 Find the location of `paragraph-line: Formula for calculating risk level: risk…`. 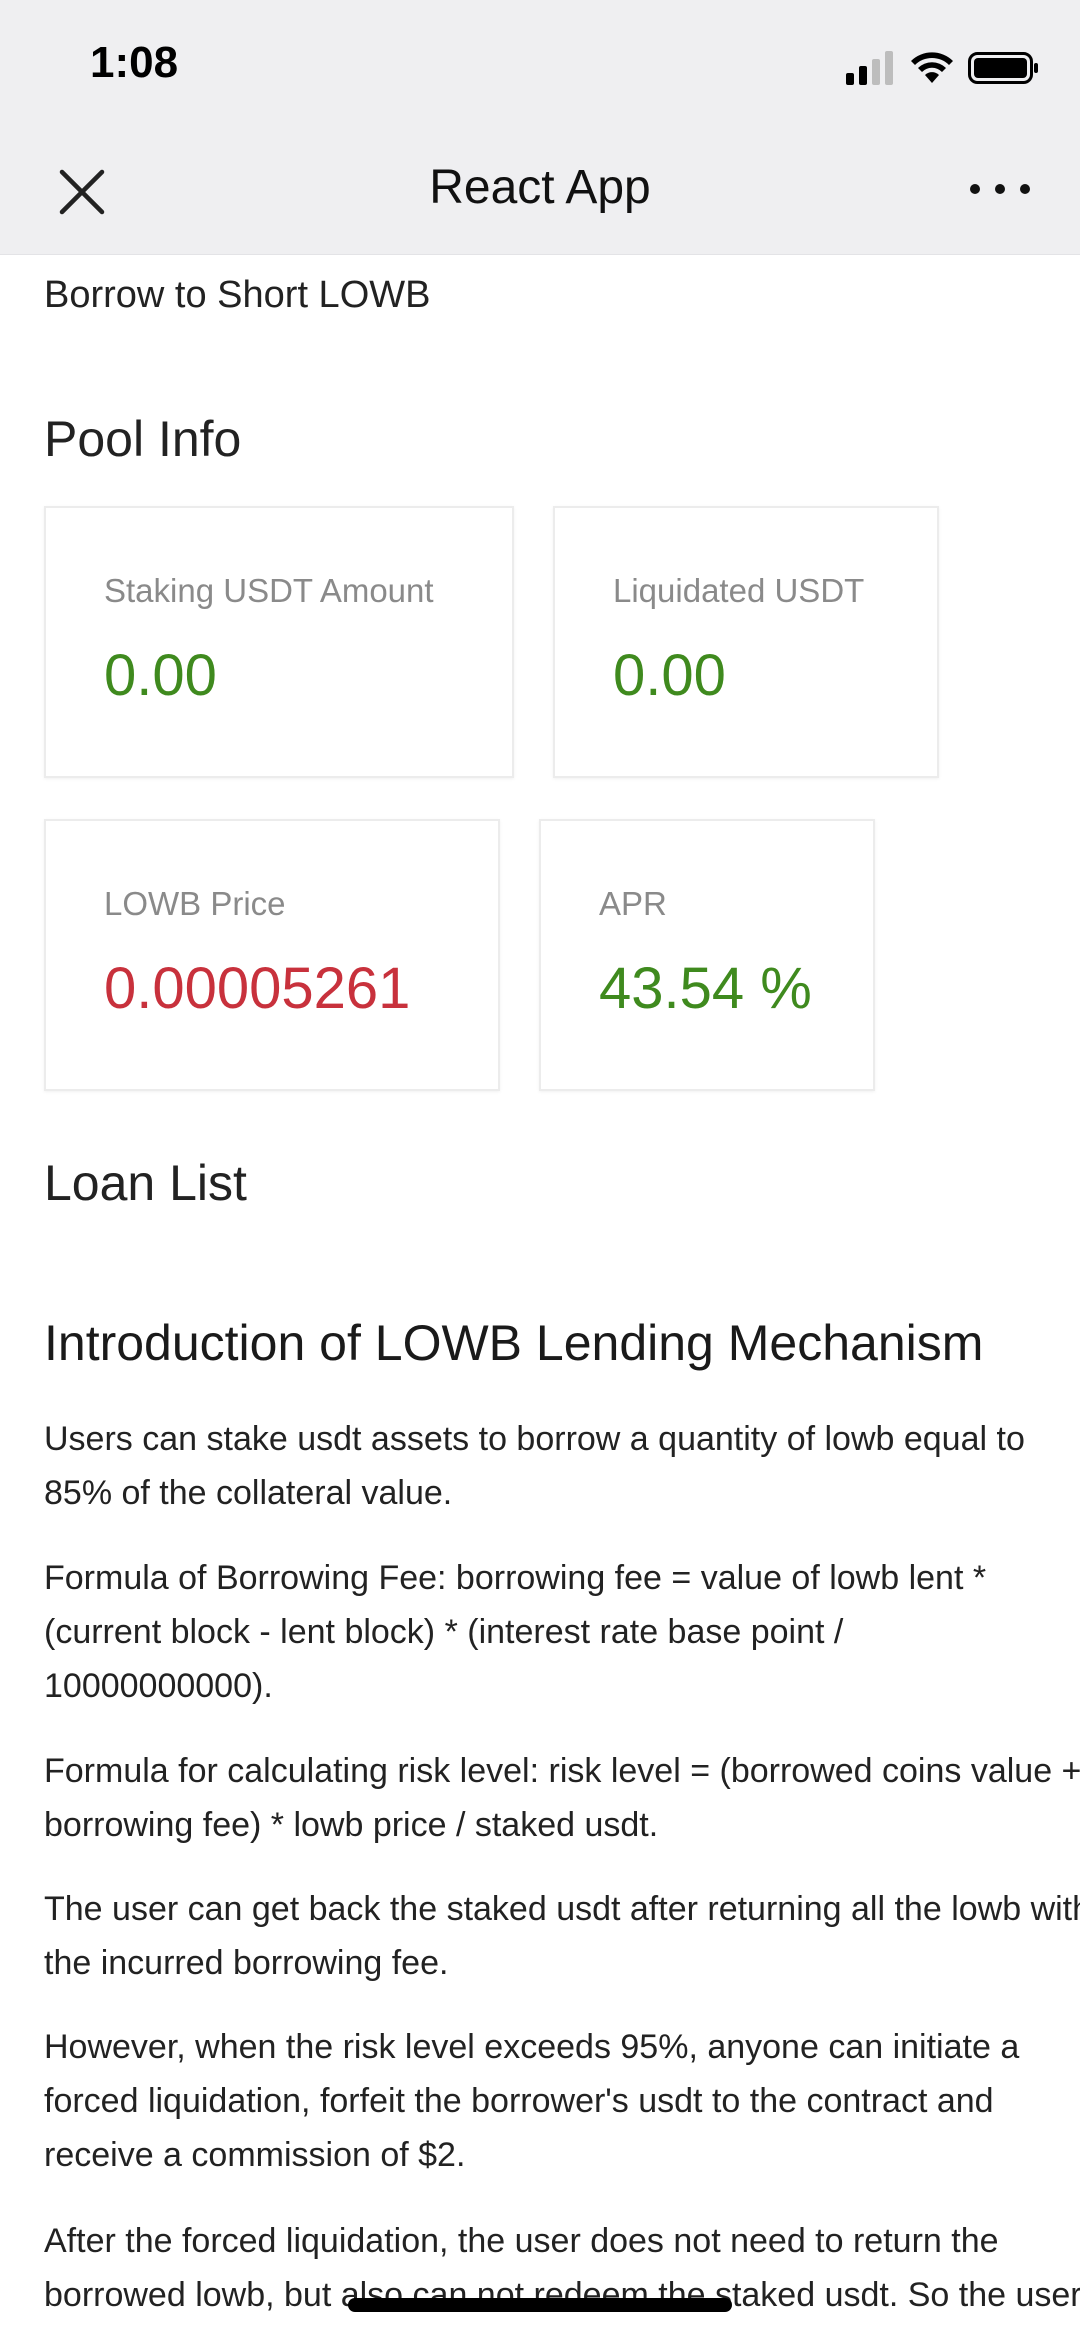

paragraph-line: Formula for calculating risk level: risk… is located at coordinates (562, 1771).